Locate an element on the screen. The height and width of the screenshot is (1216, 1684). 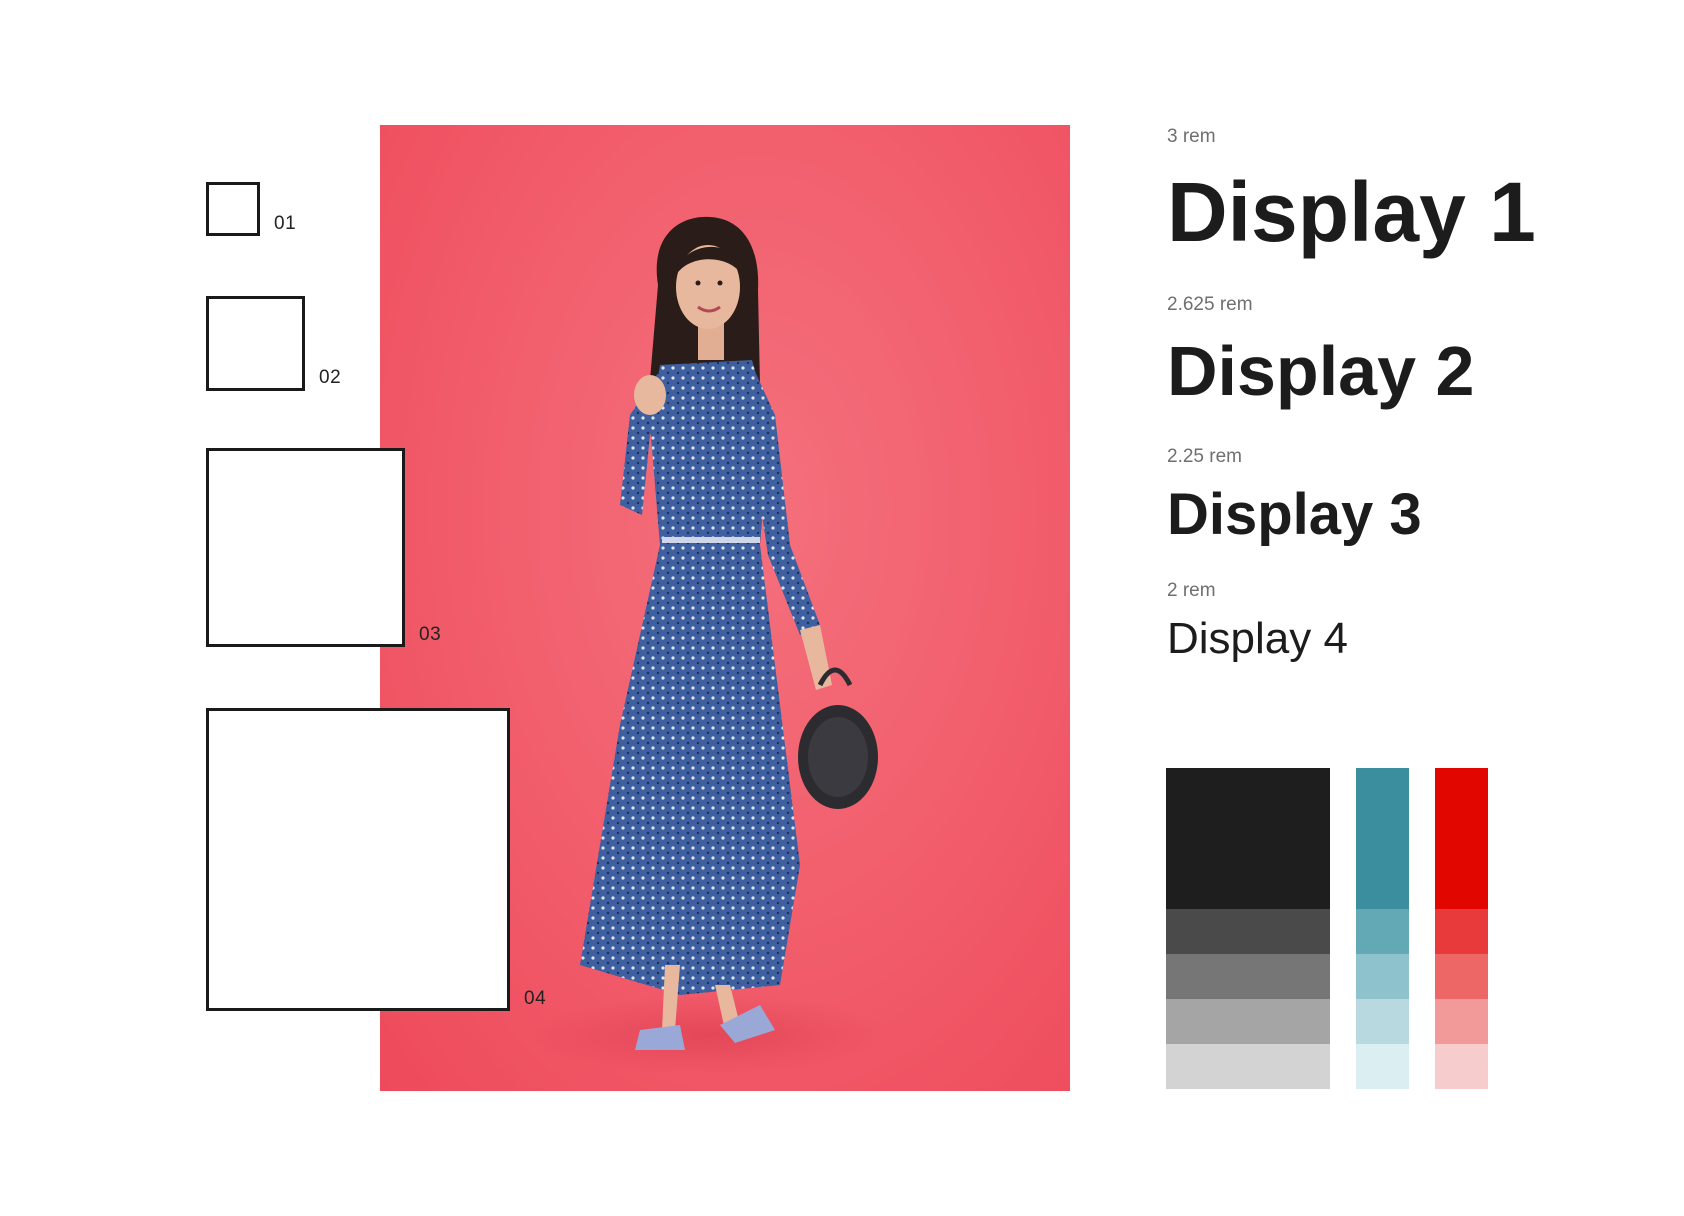
right-forearm is located at coordinates (816, 657).